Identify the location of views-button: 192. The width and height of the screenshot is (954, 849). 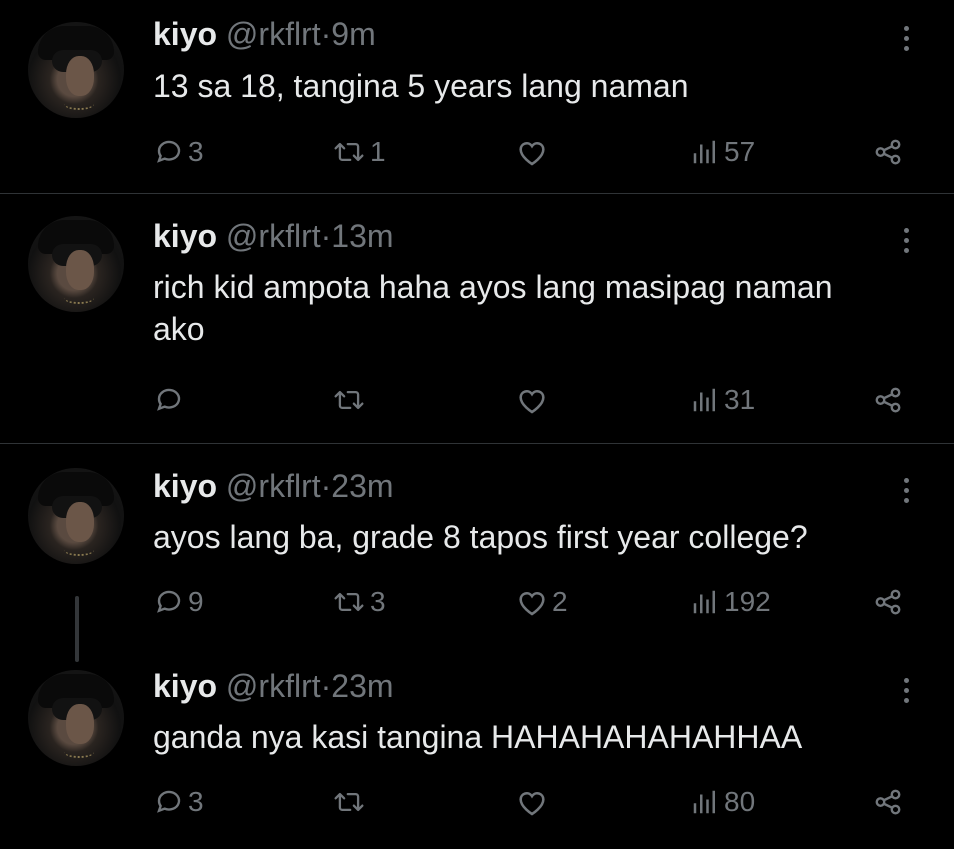
(730, 602).